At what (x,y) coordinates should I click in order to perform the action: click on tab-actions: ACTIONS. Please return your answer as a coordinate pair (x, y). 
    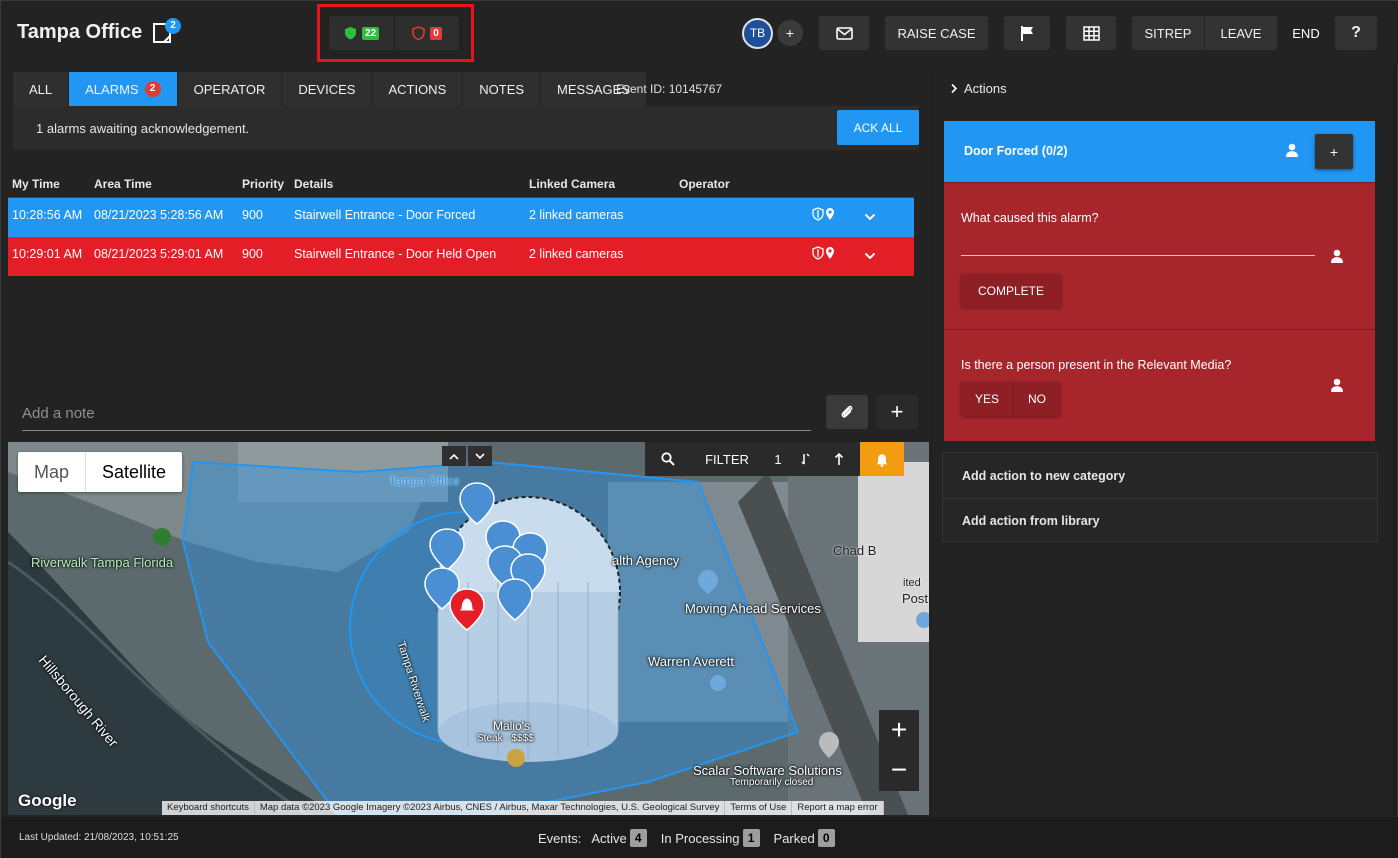
    Looking at the image, I should click on (418, 89).